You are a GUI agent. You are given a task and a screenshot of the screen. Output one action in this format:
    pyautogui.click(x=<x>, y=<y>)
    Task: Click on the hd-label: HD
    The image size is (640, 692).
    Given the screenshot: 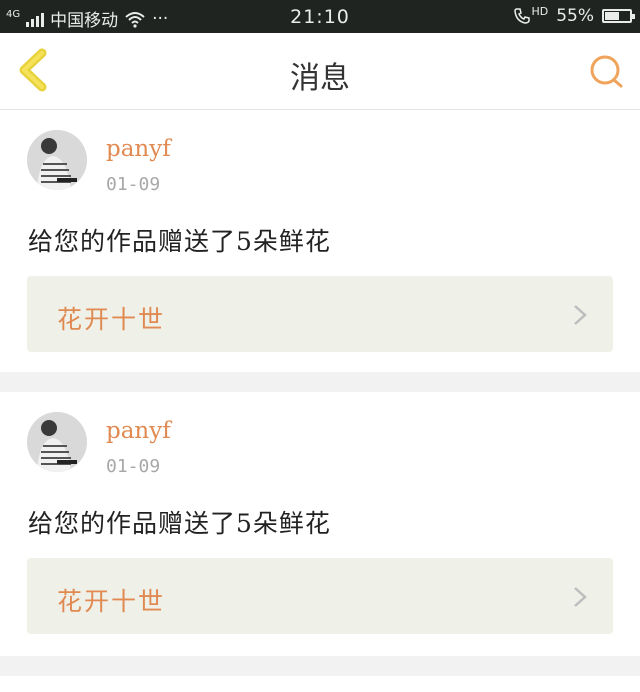 What is the action you would take?
    pyautogui.click(x=540, y=11)
    